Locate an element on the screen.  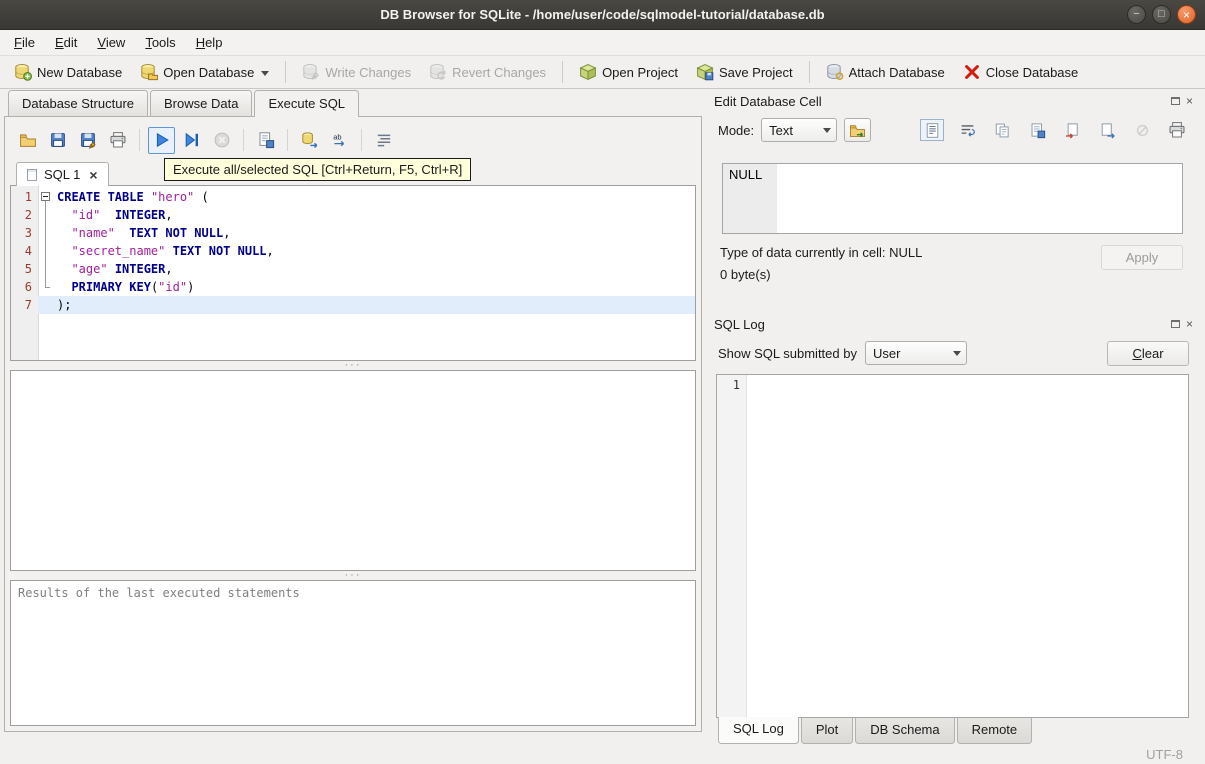
open-sql-file-icon is located at coordinates (28, 140).